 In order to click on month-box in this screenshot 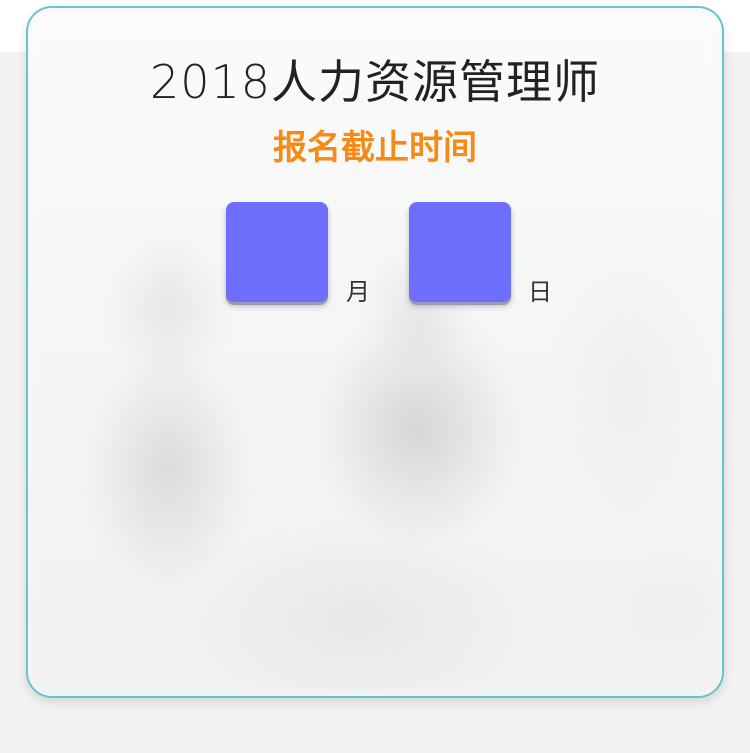, I will do `click(277, 252)`.